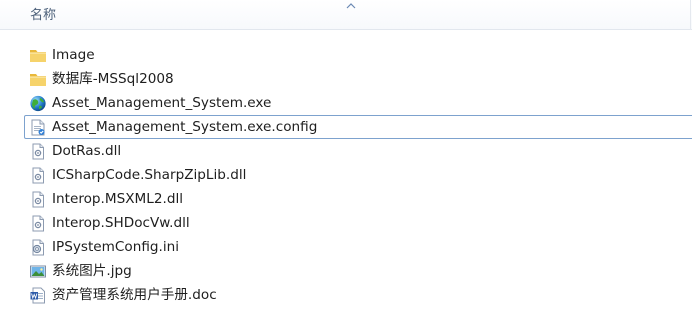 The width and height of the screenshot is (692, 320). What do you see at coordinates (38, 271) in the screenshot?
I see `image-file-icon` at bounding box center [38, 271].